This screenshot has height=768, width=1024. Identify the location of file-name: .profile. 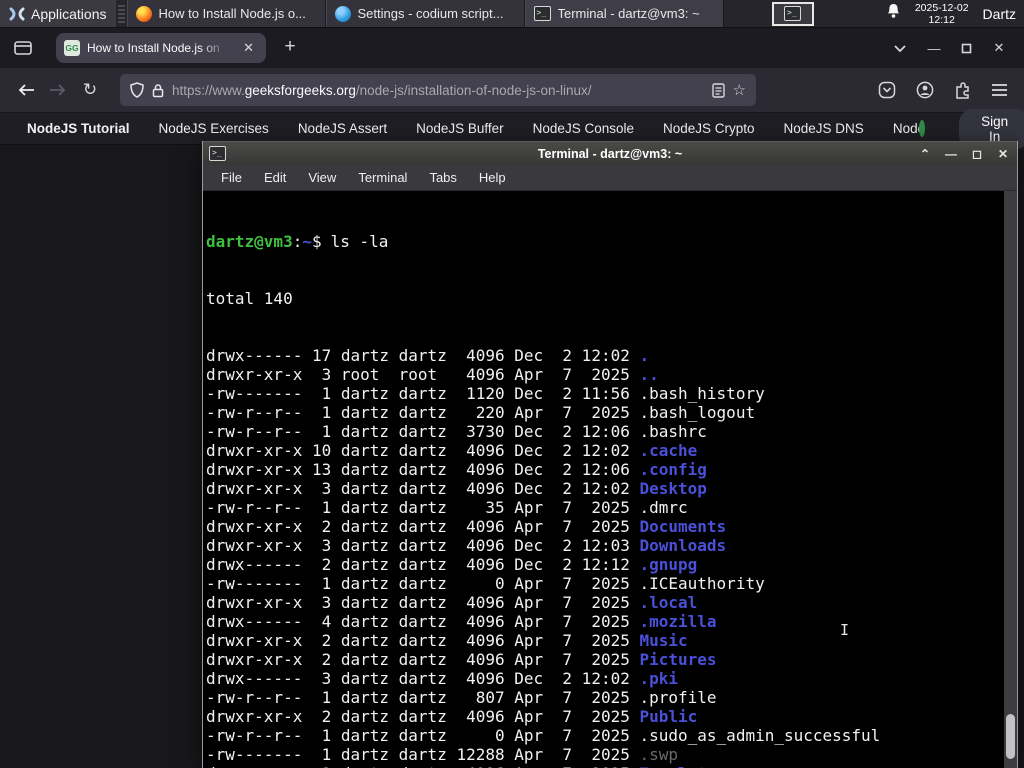
(678, 697).